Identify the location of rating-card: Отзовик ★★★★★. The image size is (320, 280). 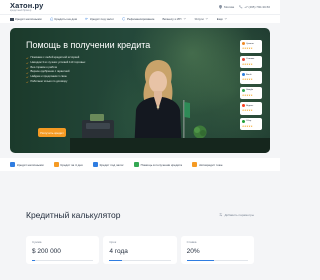
(251, 61).